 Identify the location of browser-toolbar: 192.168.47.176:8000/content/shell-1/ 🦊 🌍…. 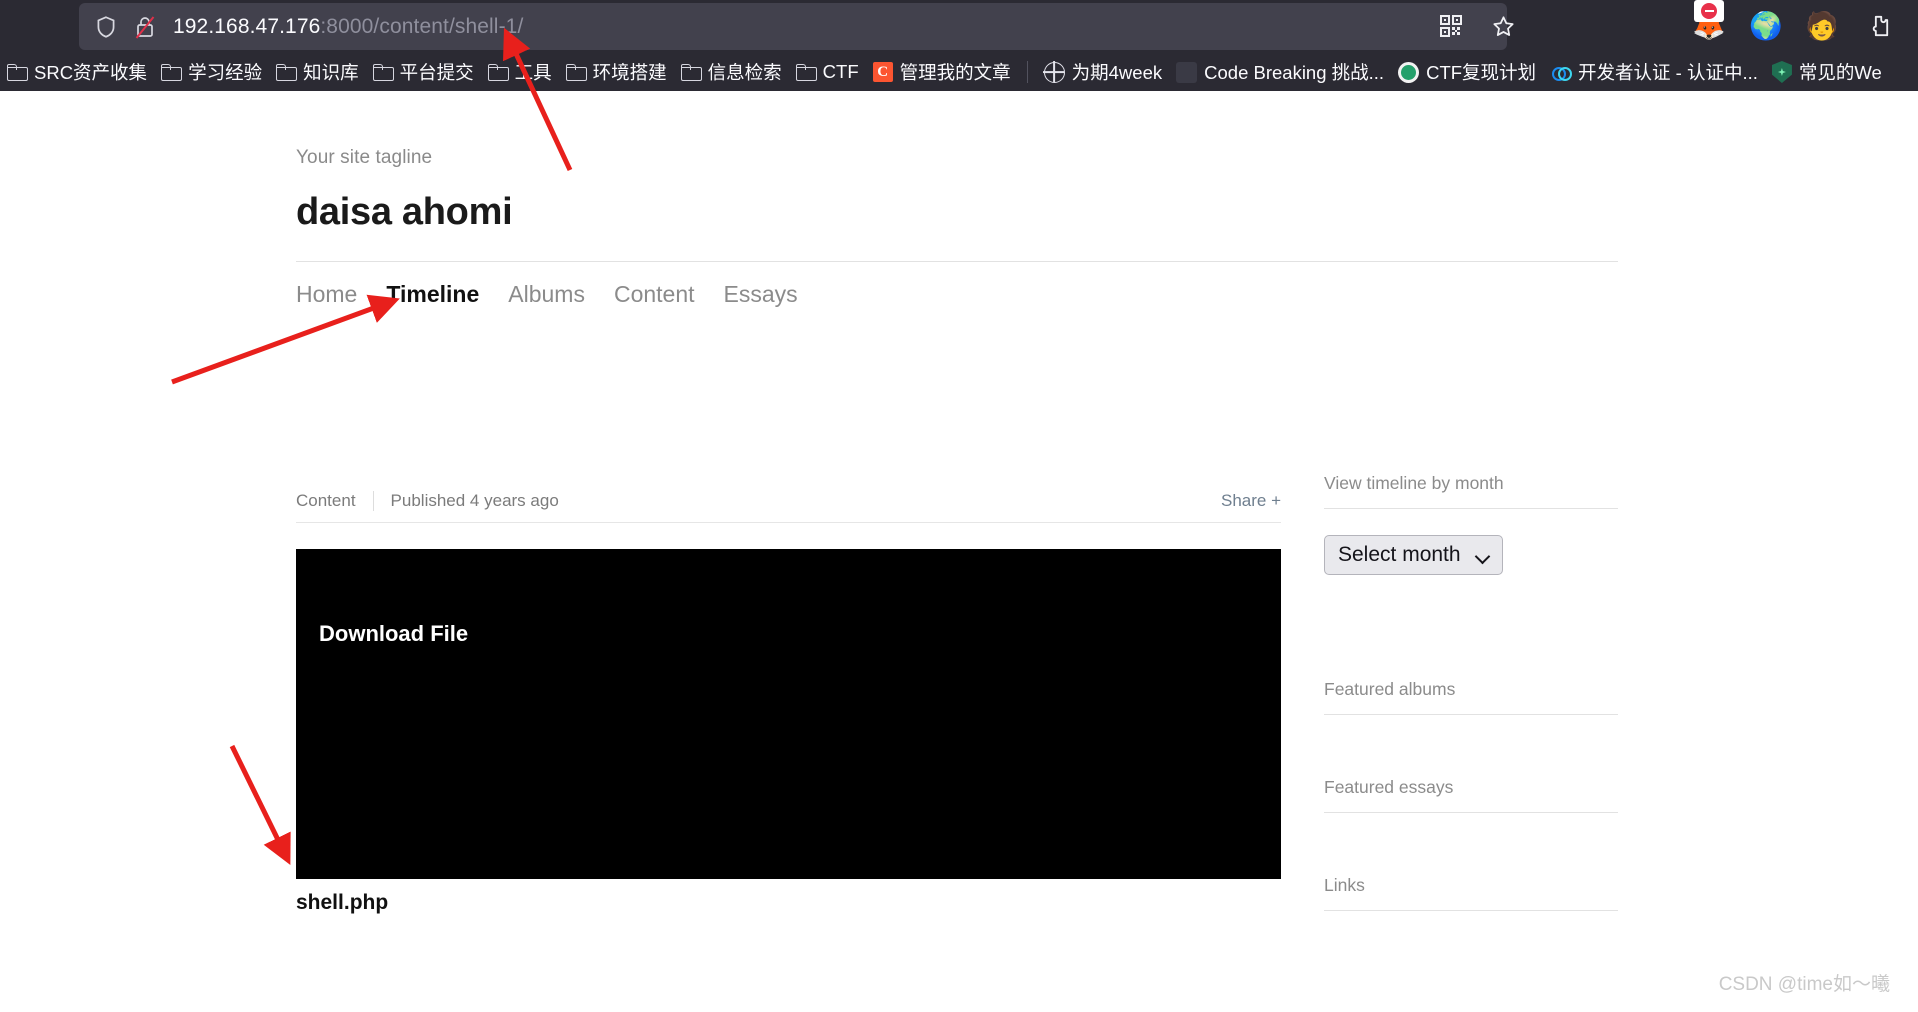
(959, 26).